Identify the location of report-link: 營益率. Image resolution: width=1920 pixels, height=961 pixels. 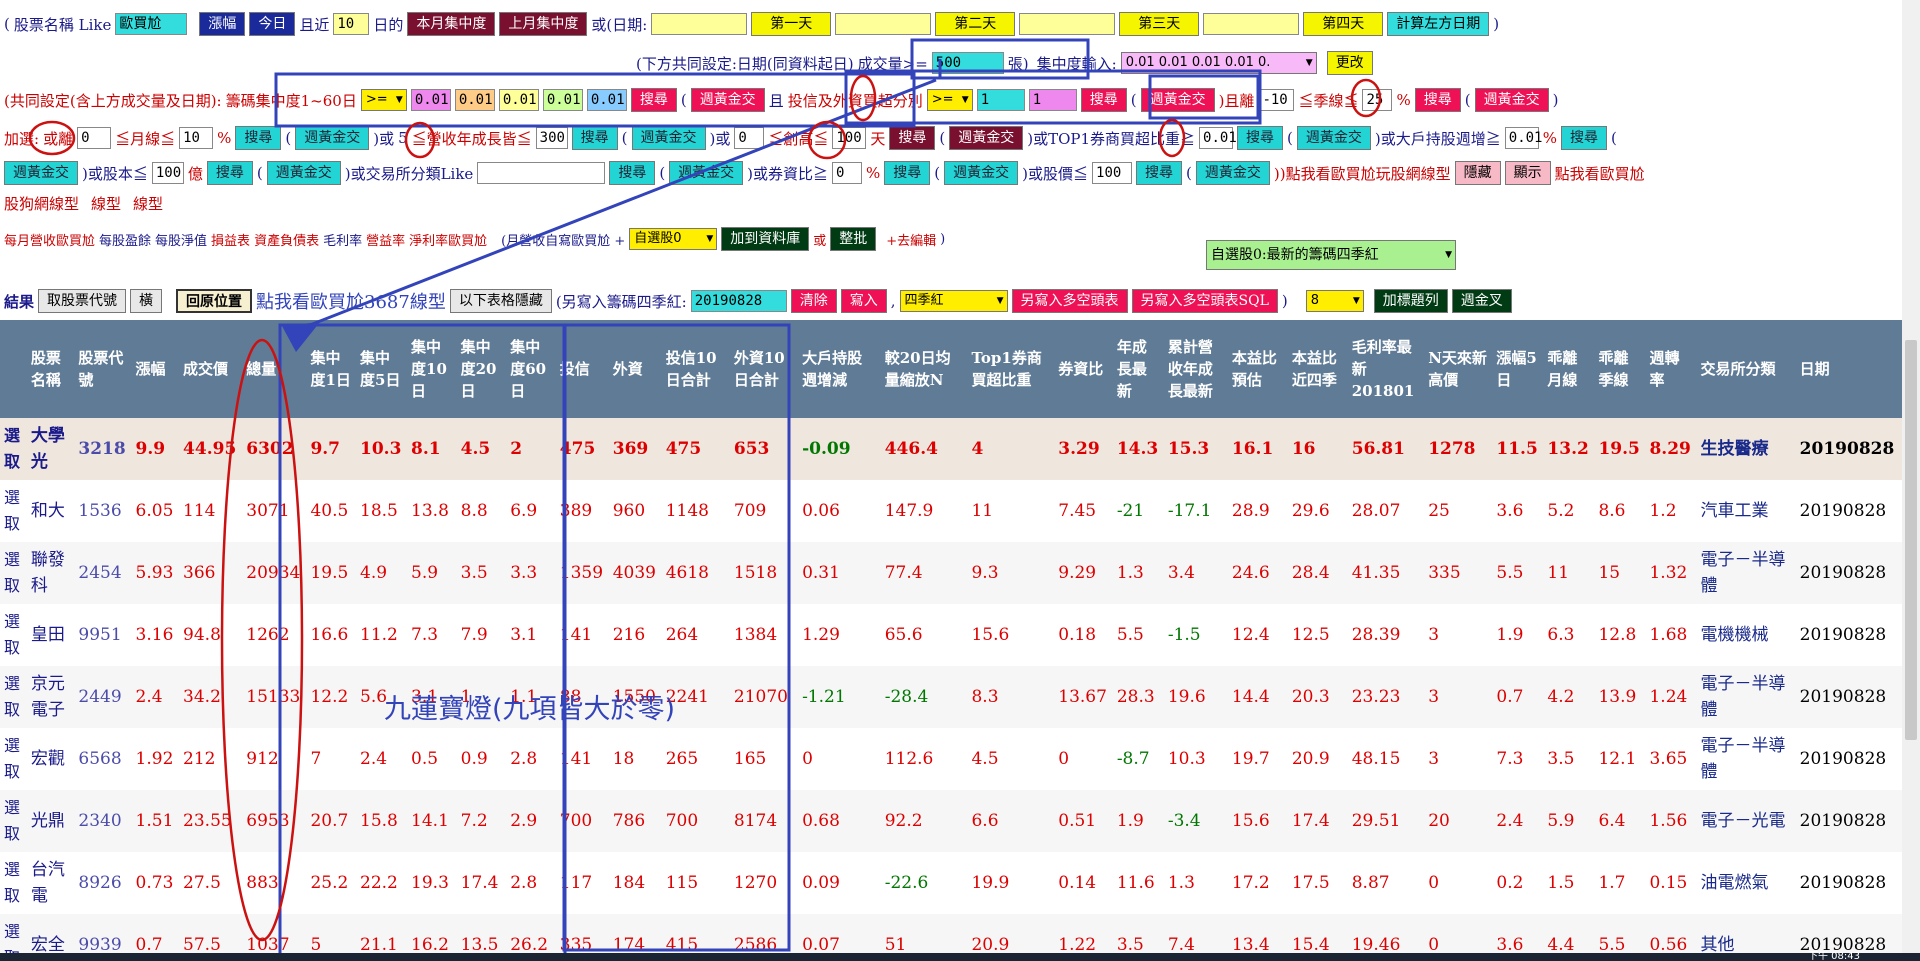
(385, 239).